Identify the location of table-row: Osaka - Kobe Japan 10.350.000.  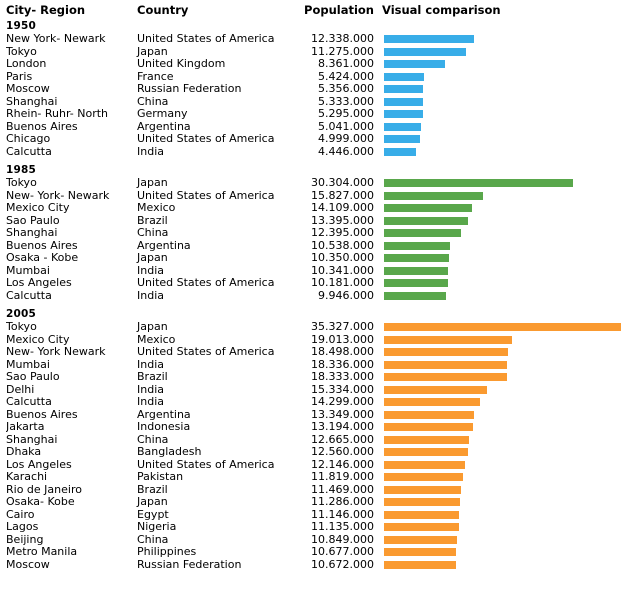
(314, 258).